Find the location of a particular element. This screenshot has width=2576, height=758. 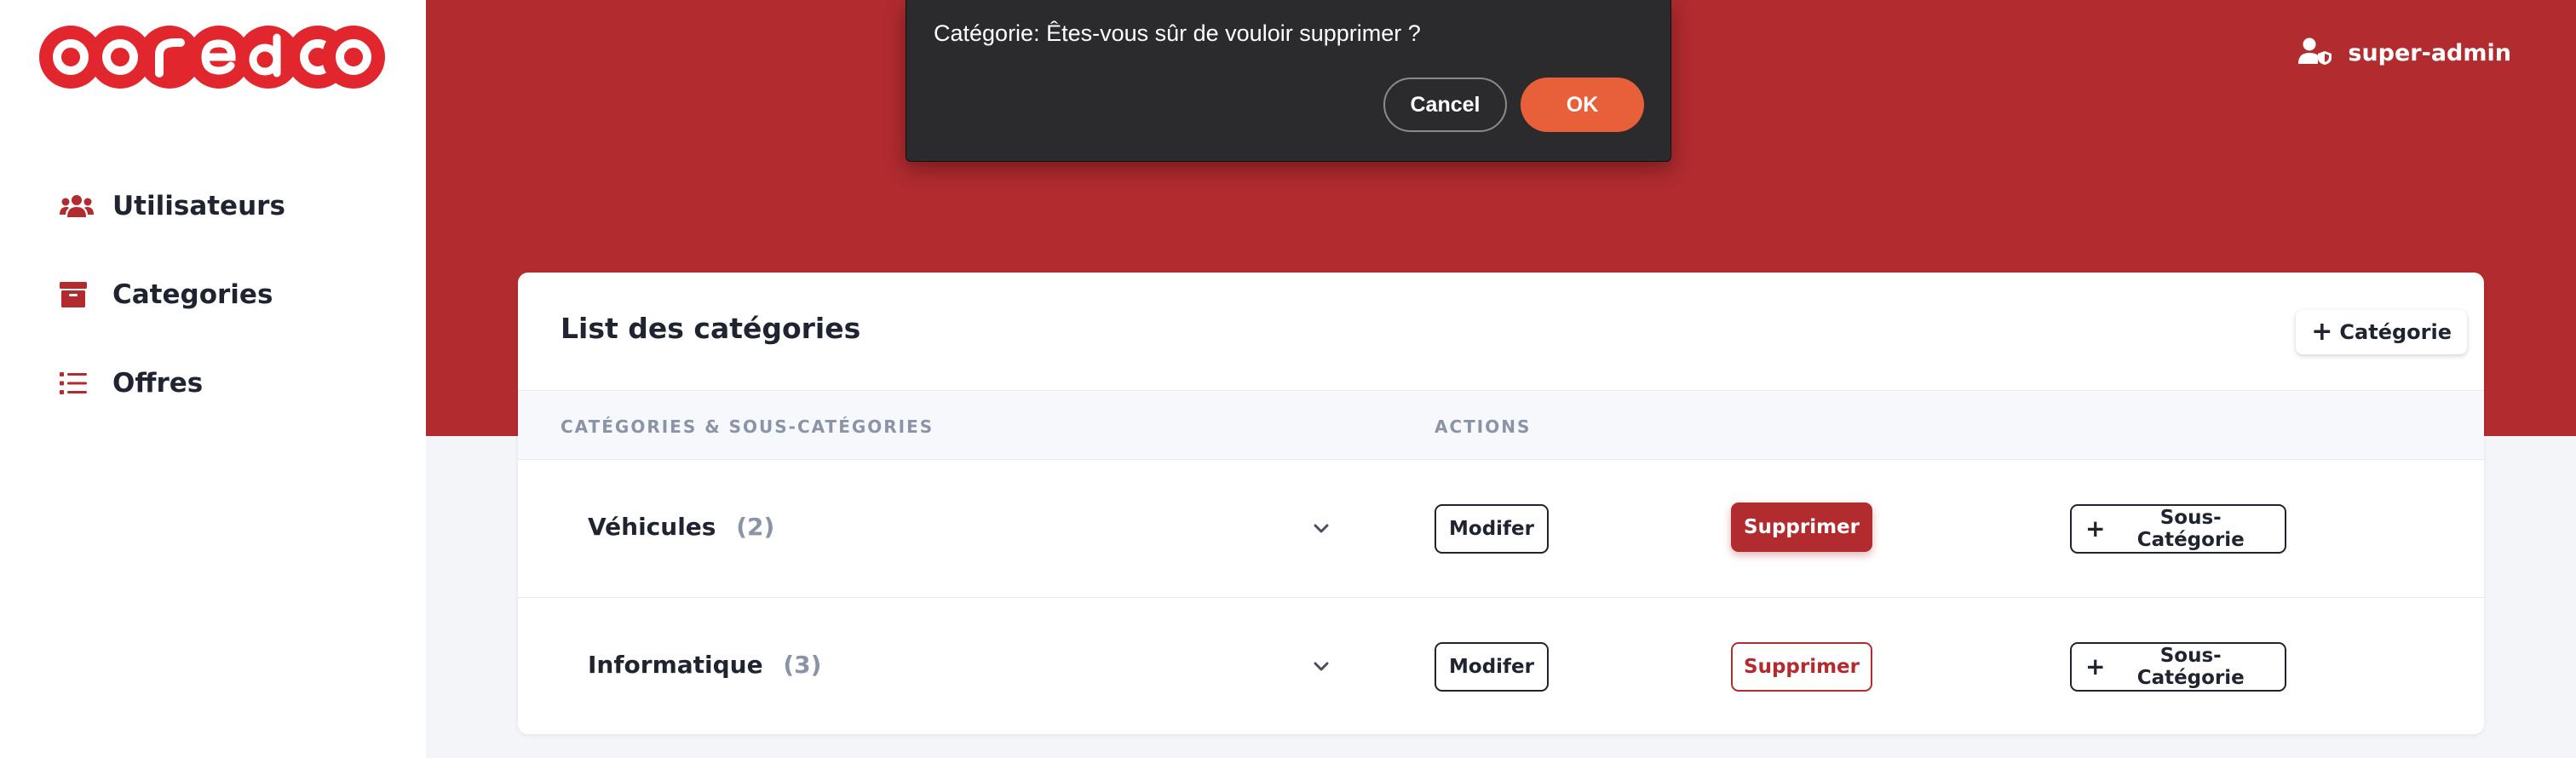

ooredoo-logo is located at coordinates (212, 57).